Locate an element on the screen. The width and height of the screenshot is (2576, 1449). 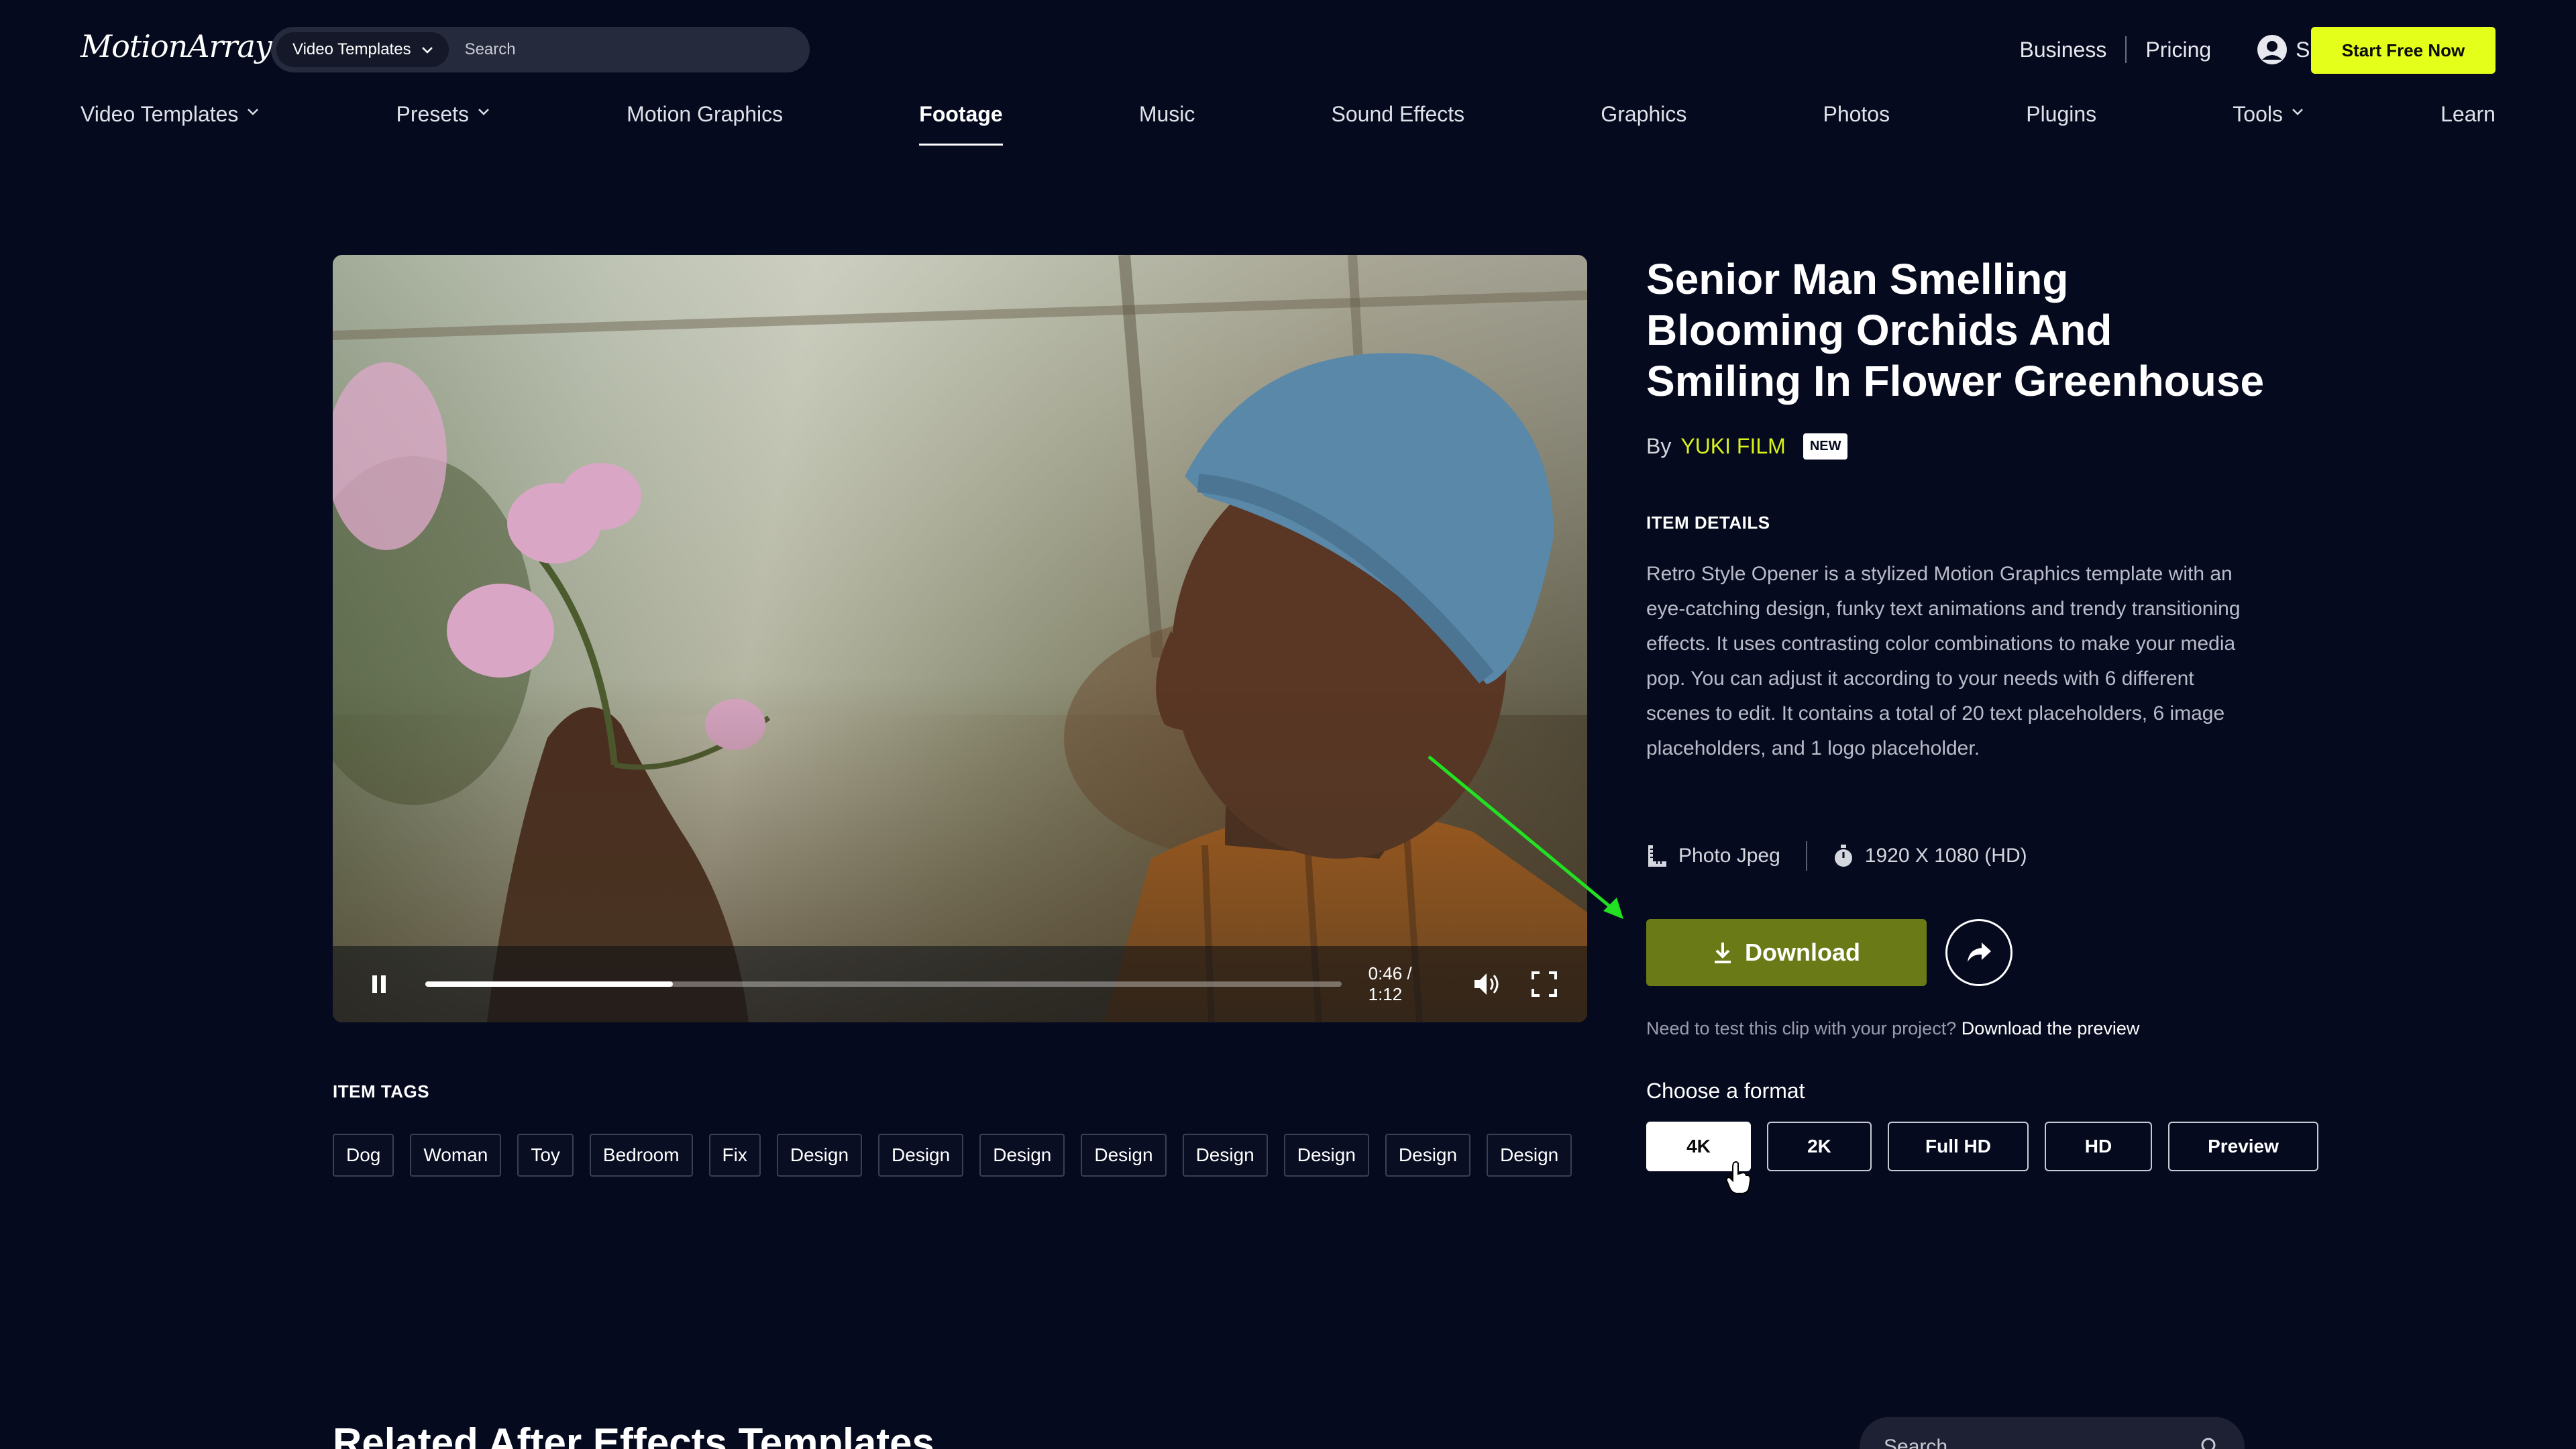
tag: Fix is located at coordinates (734, 1155).